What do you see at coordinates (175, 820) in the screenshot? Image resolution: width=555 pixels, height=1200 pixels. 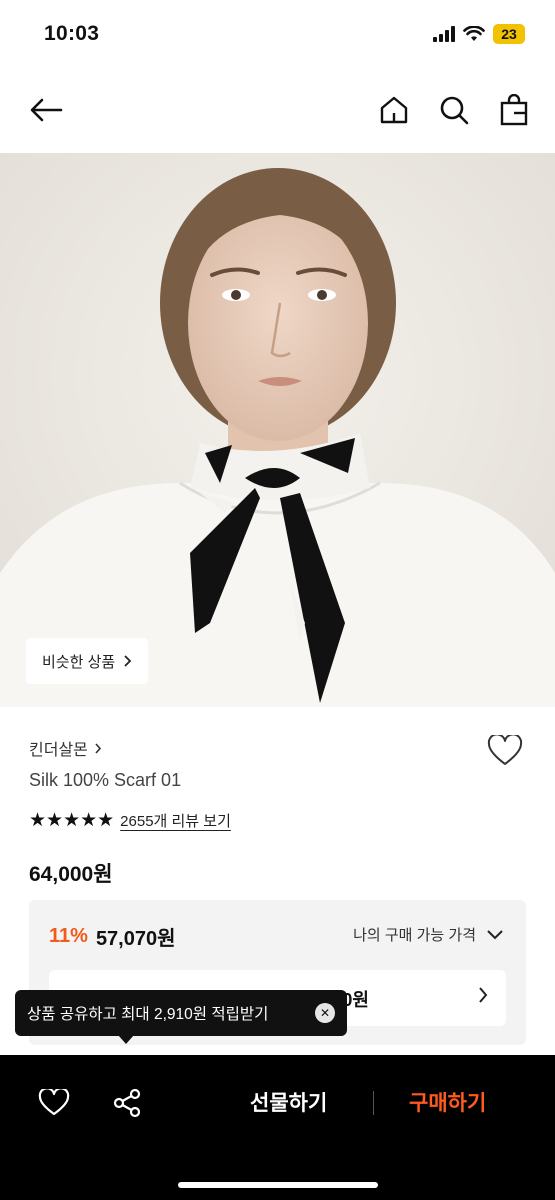 I see `review-link: 2655개 리뷰 보기` at bounding box center [175, 820].